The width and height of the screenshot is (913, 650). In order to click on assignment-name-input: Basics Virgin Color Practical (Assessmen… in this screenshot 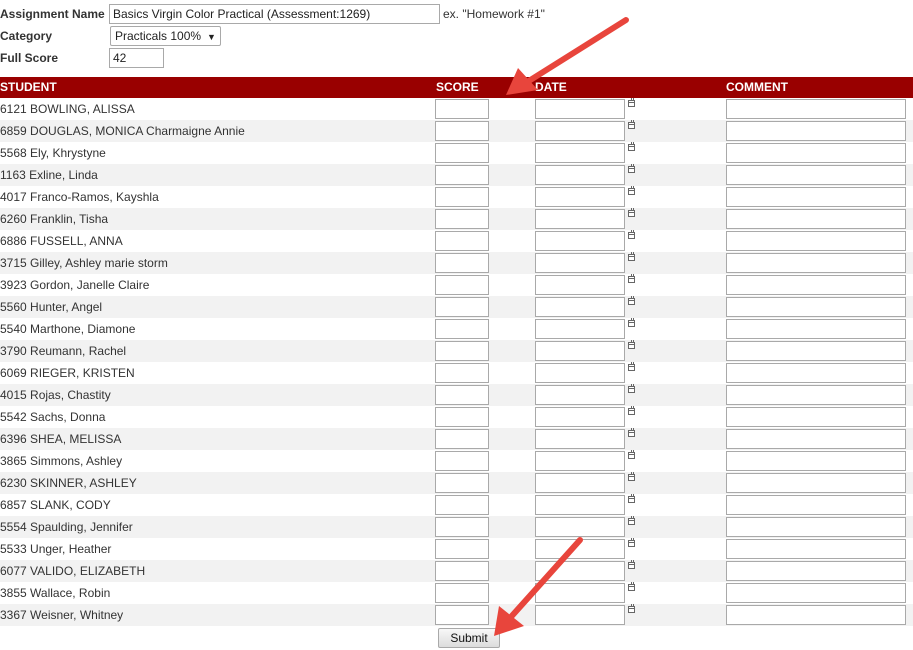, I will do `click(274, 14)`.